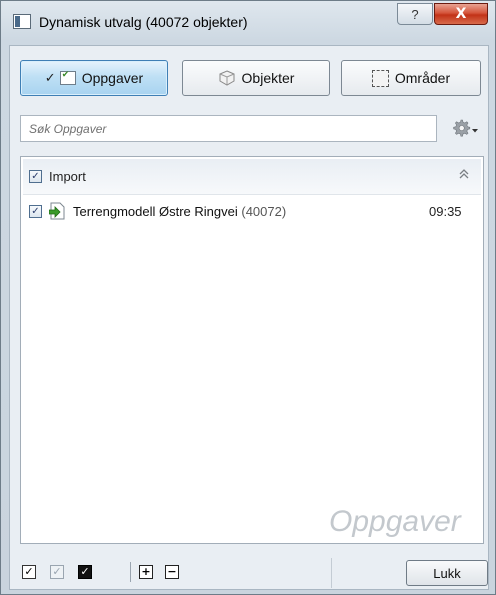 This screenshot has width=496, height=595. I want to click on active-check-icon: ✓, so click(50, 78).